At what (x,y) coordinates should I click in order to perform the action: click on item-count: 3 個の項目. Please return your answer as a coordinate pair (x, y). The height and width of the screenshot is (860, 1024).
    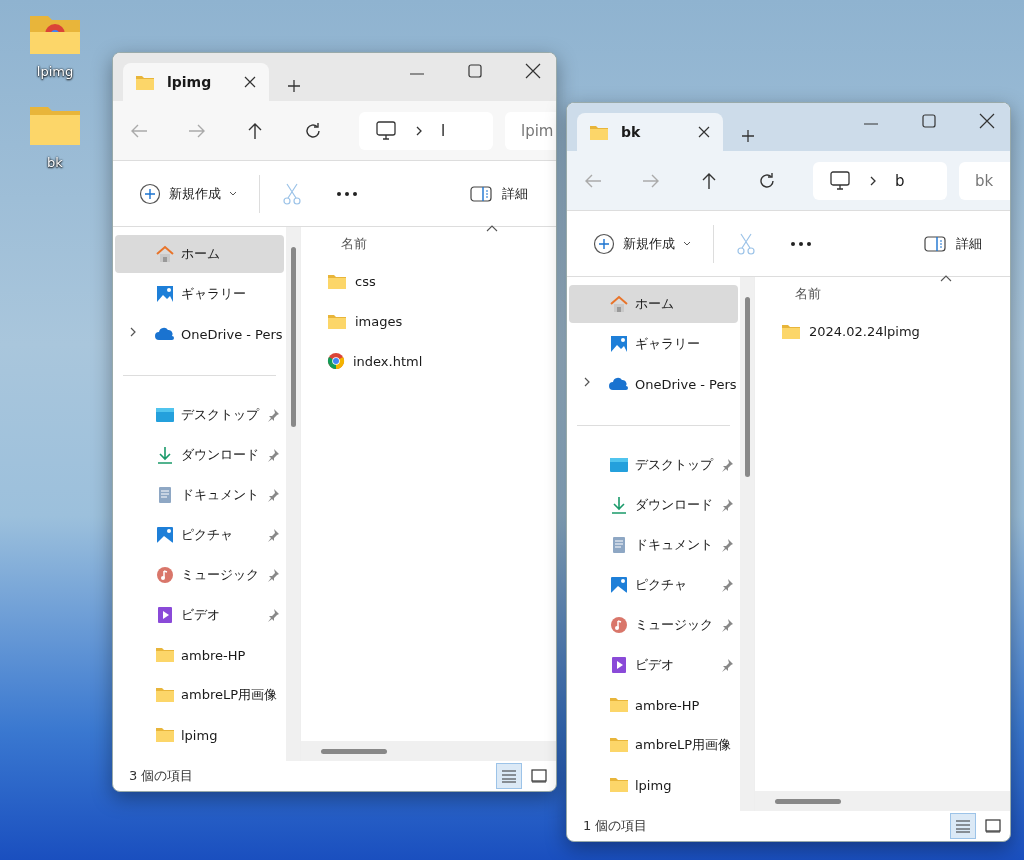
    Looking at the image, I should click on (162, 776).